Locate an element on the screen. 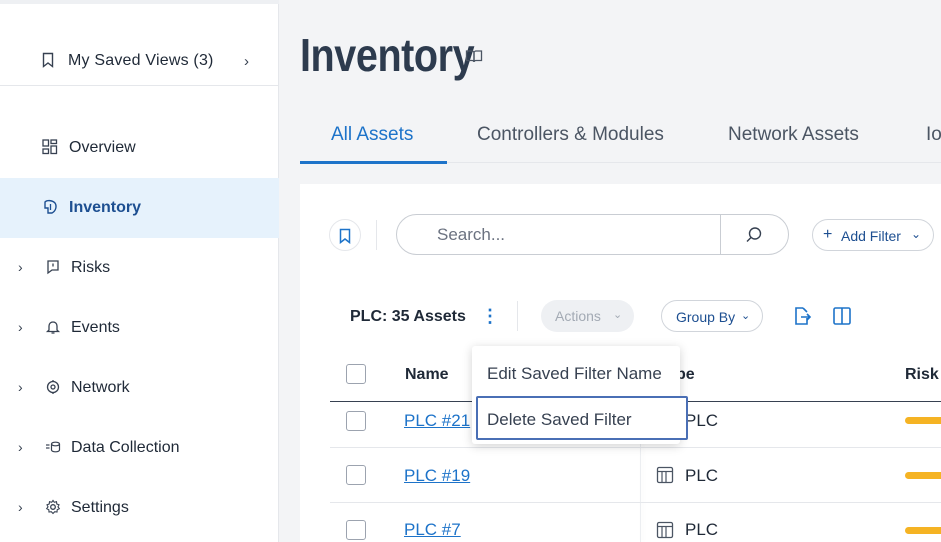 The image size is (941, 542). sidebar-item-label: Data Collection is located at coordinates (125, 447).